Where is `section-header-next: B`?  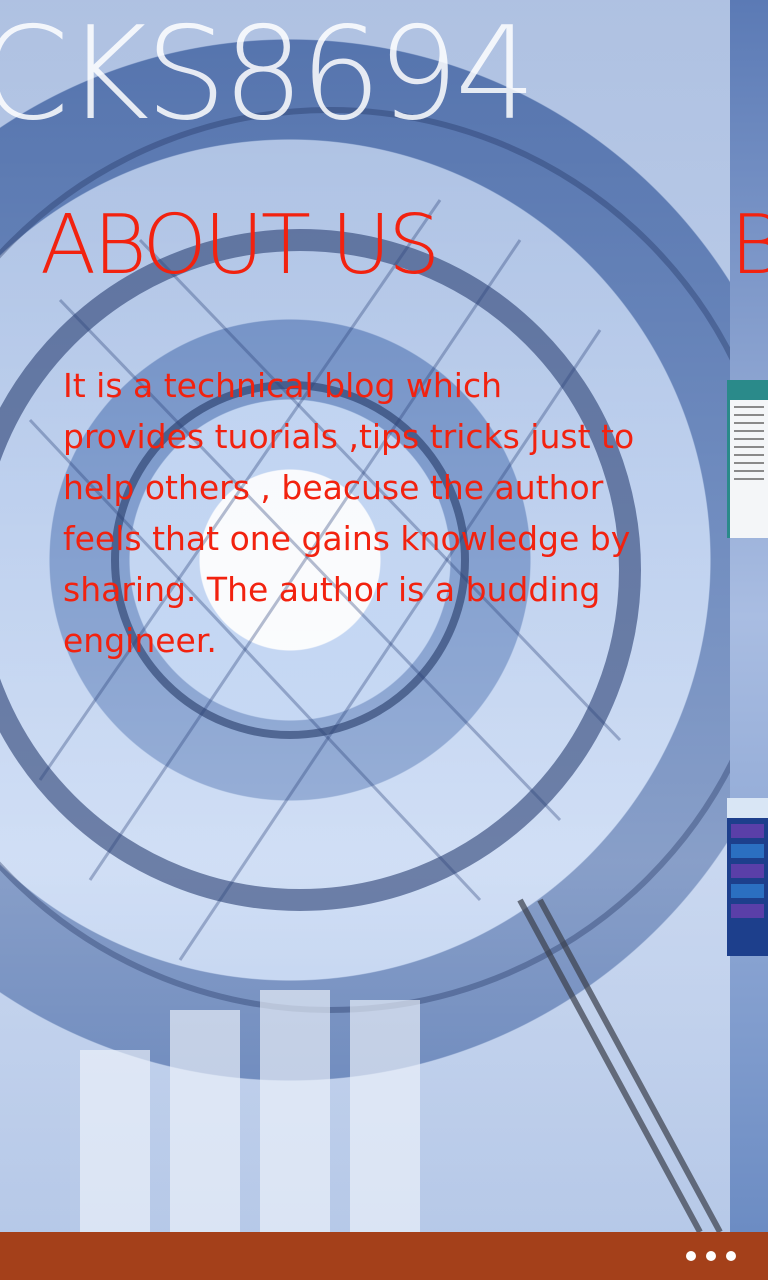
section-header-next: B is located at coordinates (749, 246).